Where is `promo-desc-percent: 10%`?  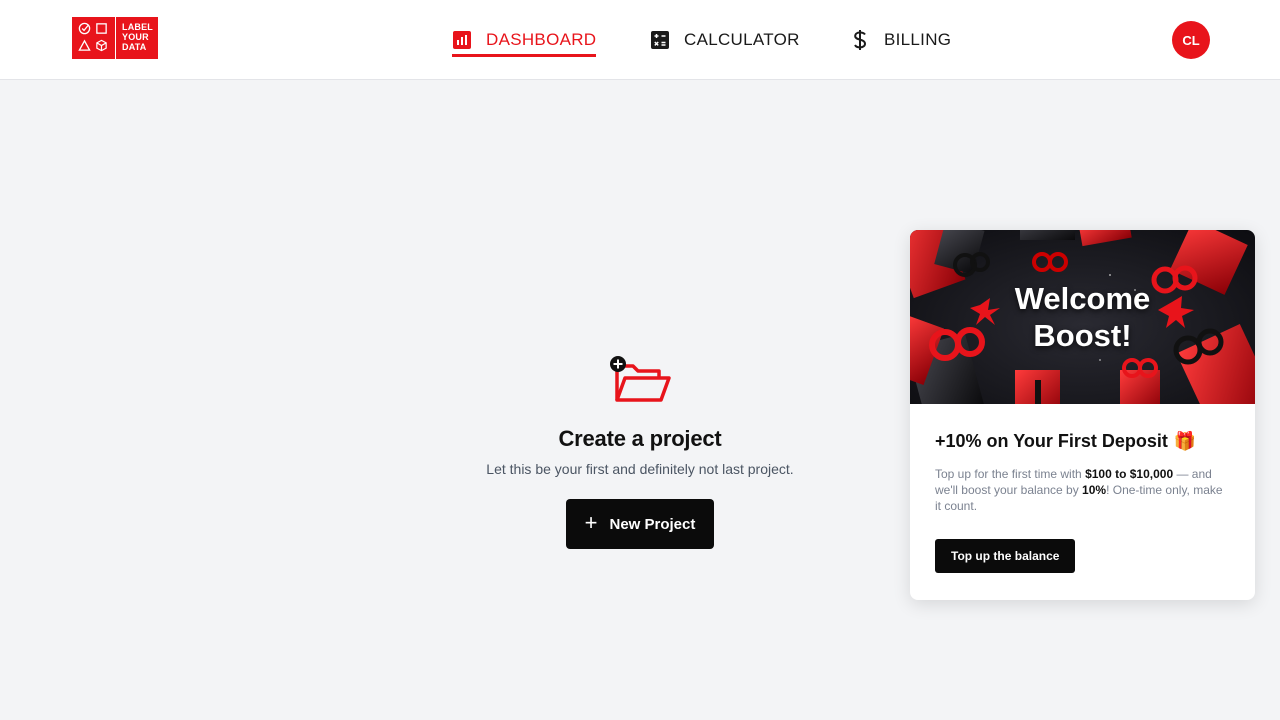 promo-desc-percent: 10% is located at coordinates (1094, 490).